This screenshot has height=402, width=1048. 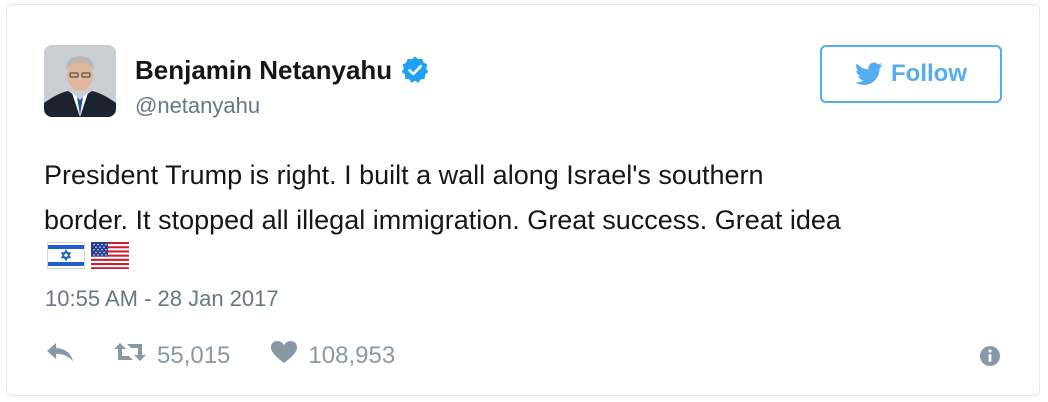 I want to click on follow-button: Follow, so click(x=911, y=74).